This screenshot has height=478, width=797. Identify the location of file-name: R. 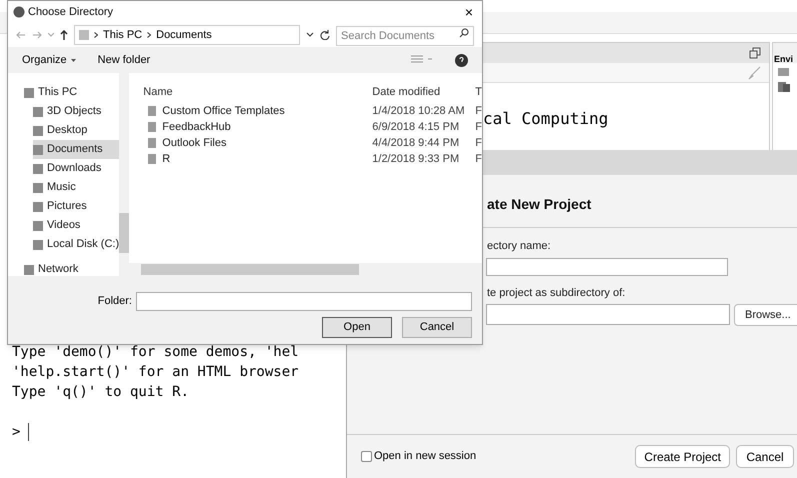
(166, 159).